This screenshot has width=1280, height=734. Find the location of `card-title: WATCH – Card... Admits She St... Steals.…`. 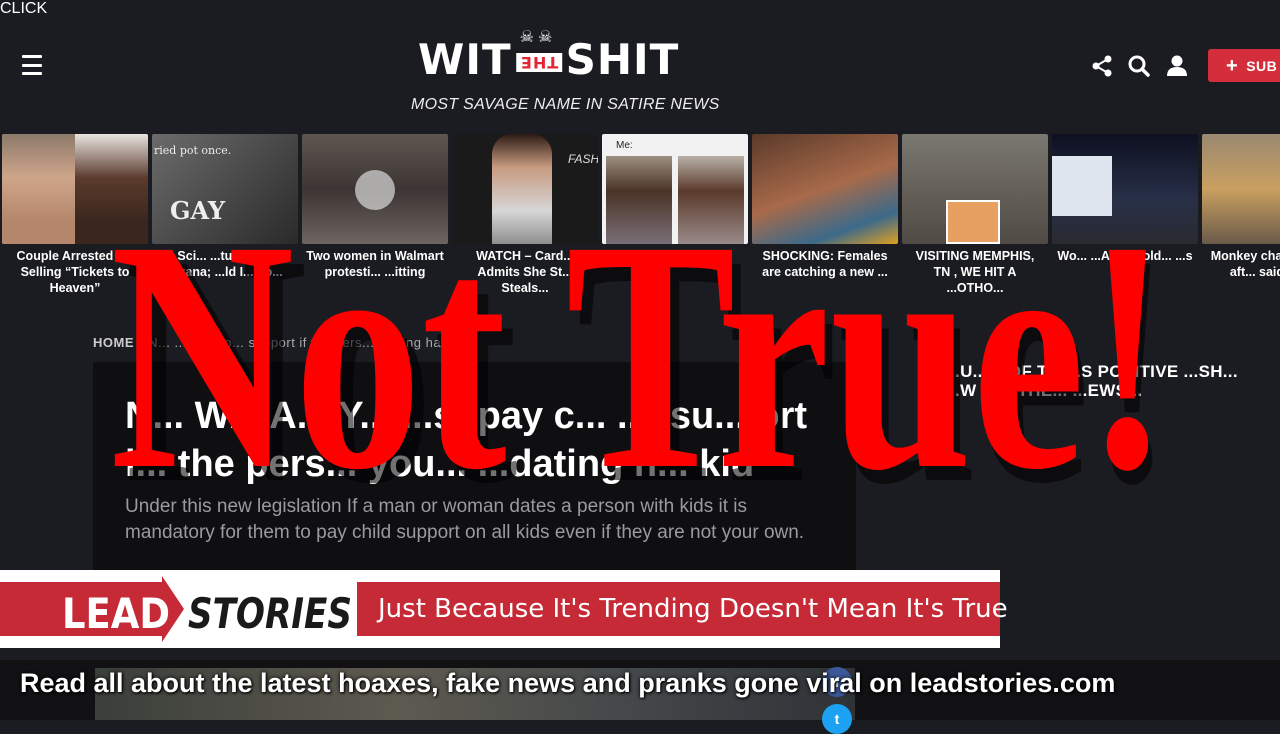

card-title: WATCH – Card... Admits She St... Steals.… is located at coordinates (525, 272).